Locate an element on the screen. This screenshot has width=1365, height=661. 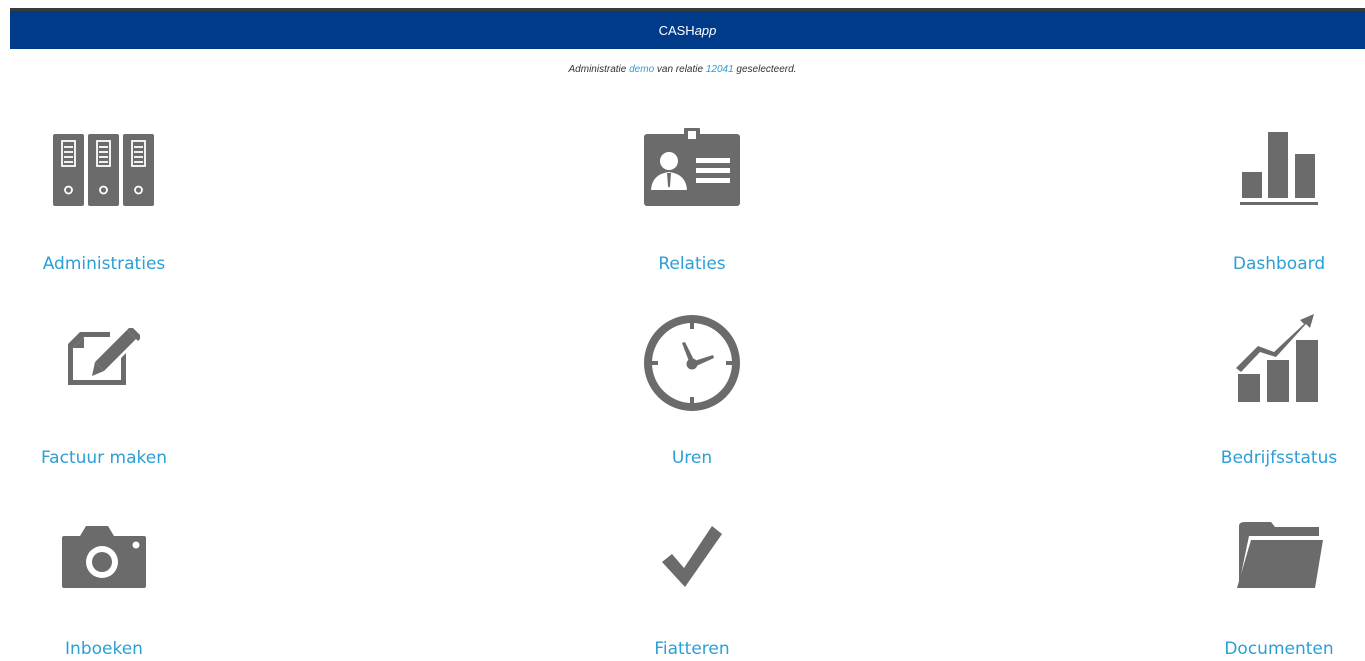
status-suffix: geselecteerd. is located at coordinates (766, 69).